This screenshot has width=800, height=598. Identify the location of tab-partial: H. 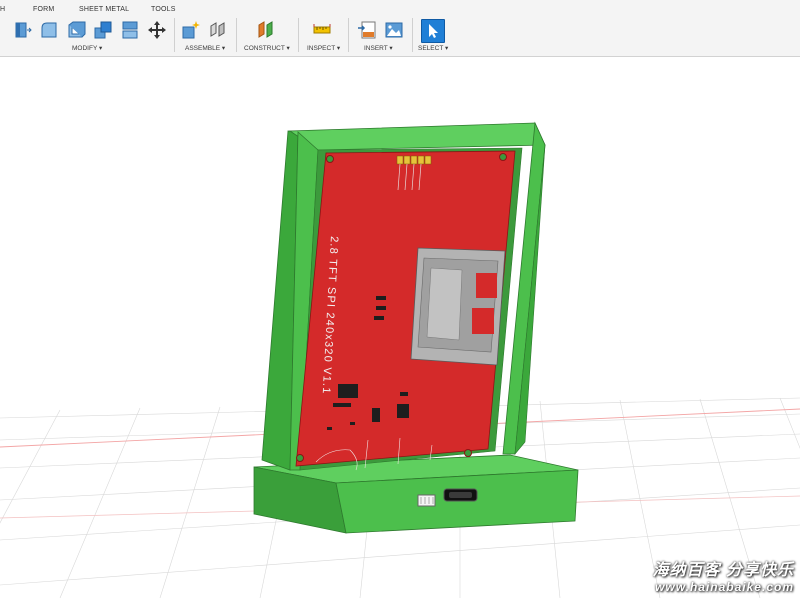
(2, 9).